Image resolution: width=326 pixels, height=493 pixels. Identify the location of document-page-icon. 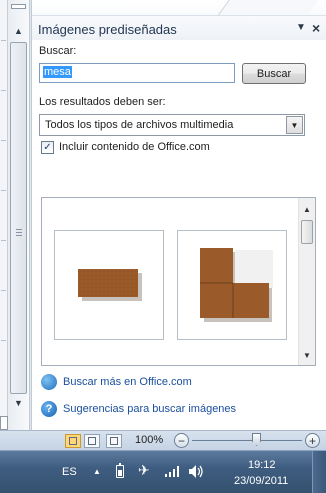
(4, 423).